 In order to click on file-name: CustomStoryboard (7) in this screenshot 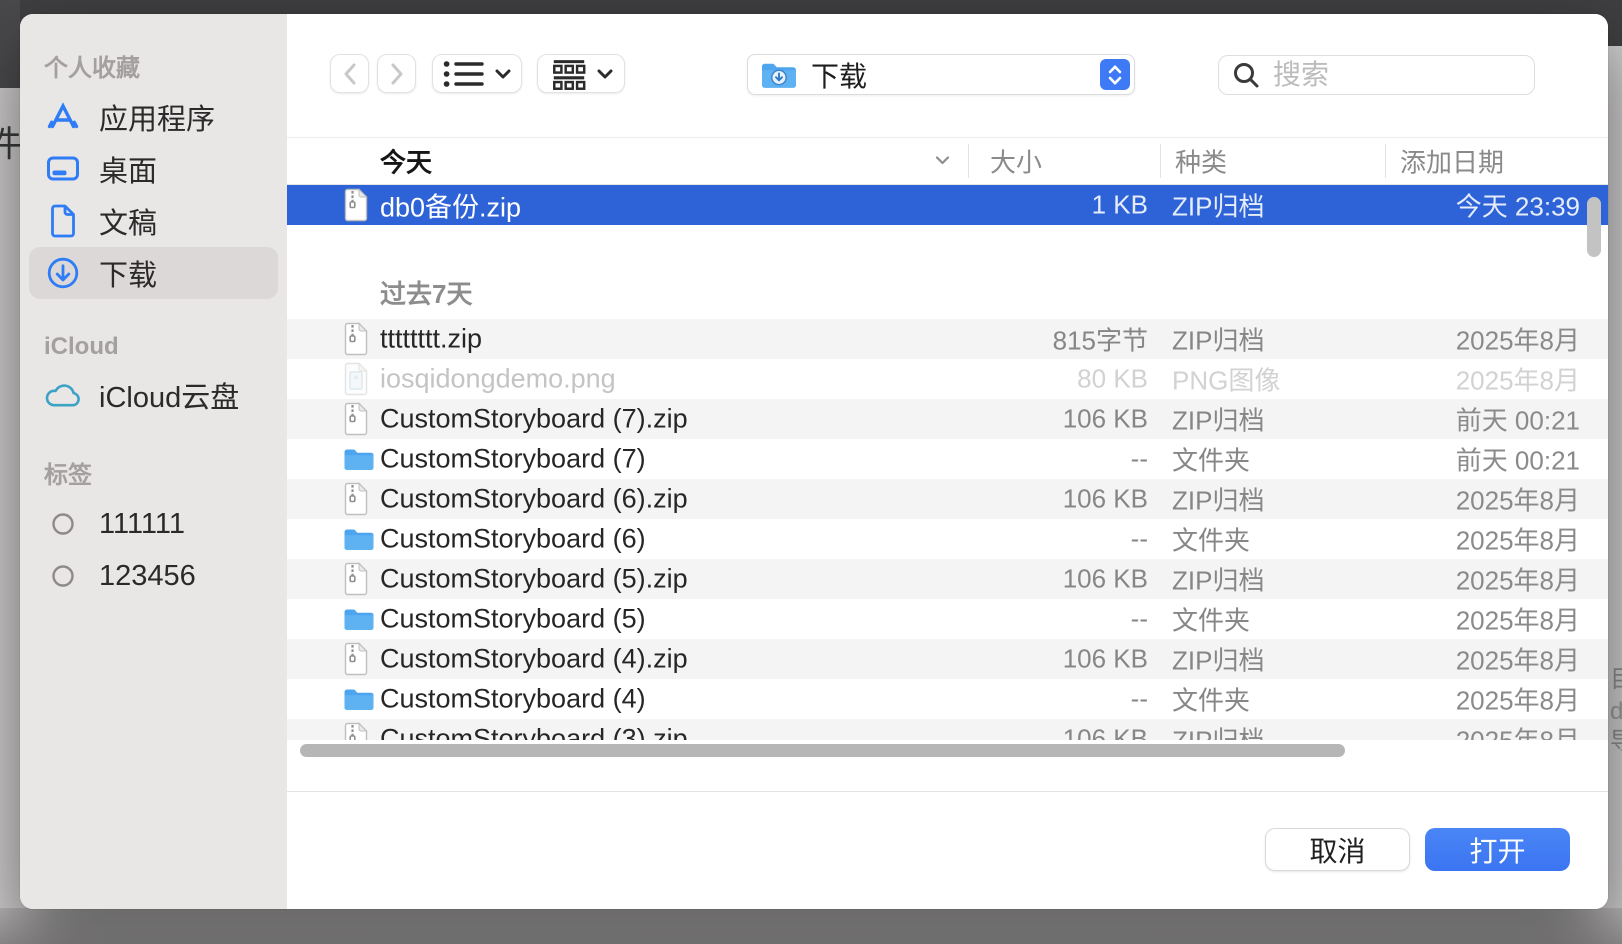, I will do `click(513, 458)`.